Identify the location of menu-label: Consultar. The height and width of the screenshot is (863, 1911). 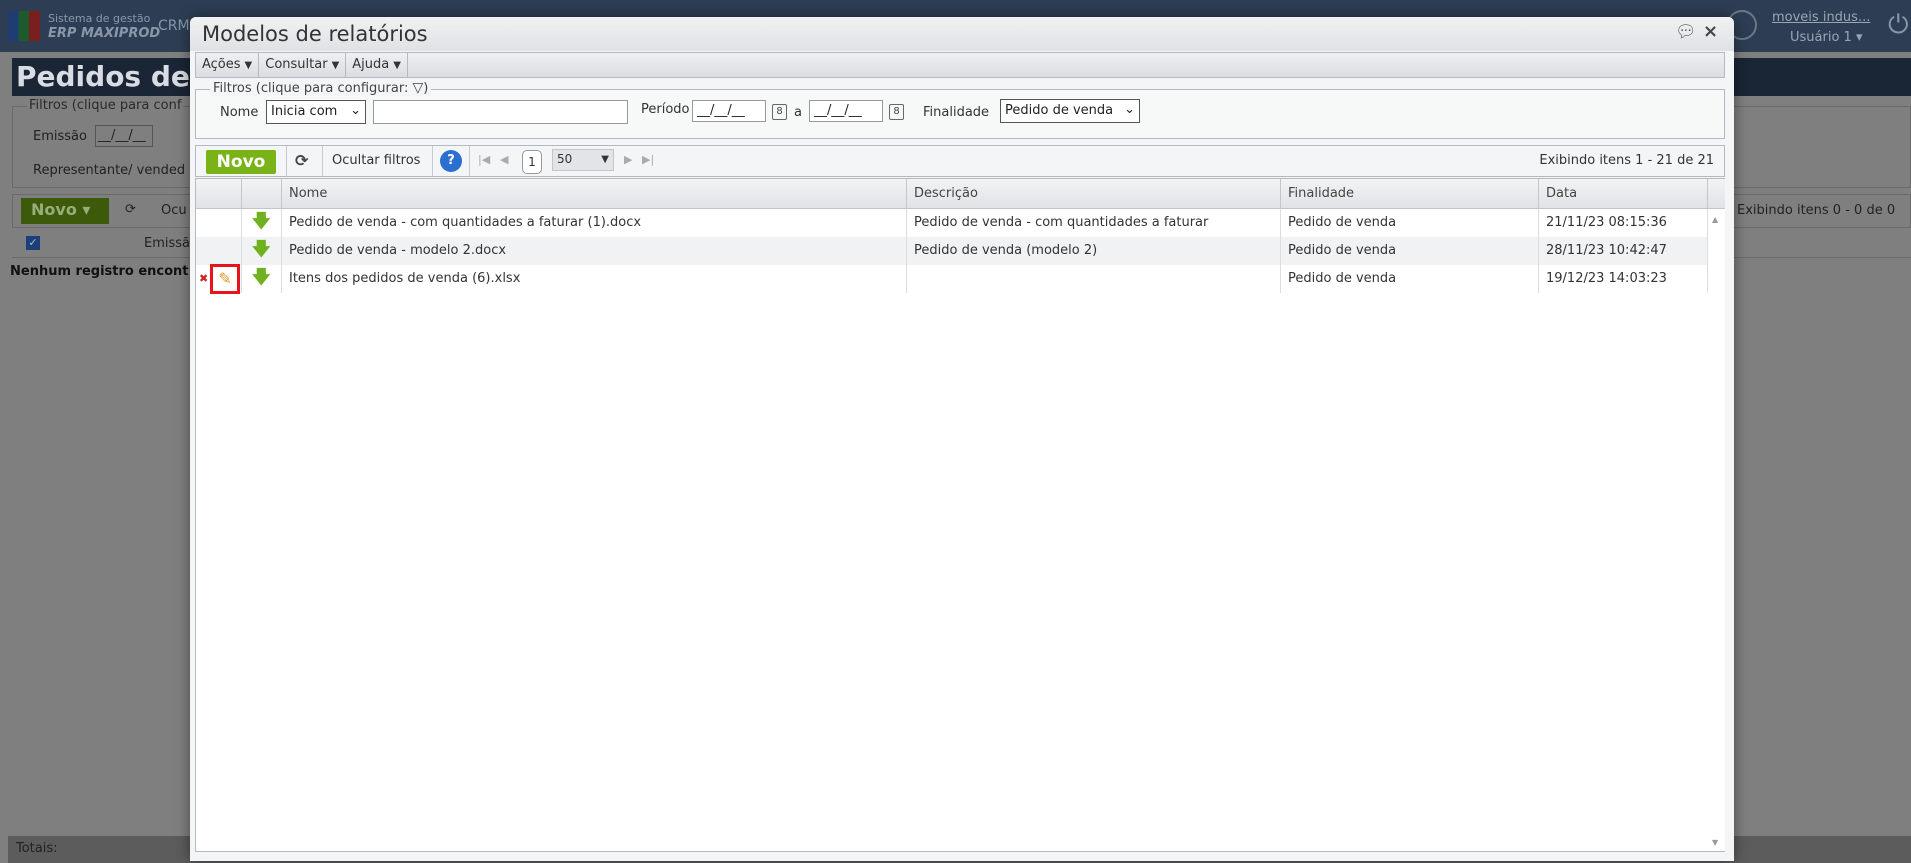
(296, 64).